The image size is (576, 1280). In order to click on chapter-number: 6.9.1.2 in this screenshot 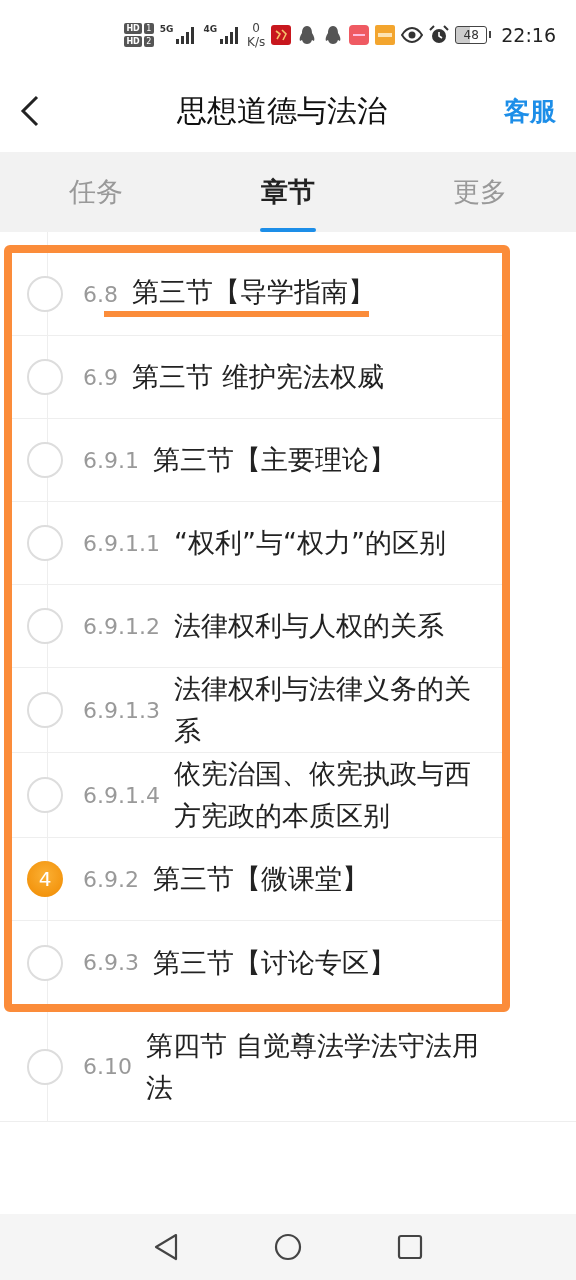, I will do `click(121, 626)`.